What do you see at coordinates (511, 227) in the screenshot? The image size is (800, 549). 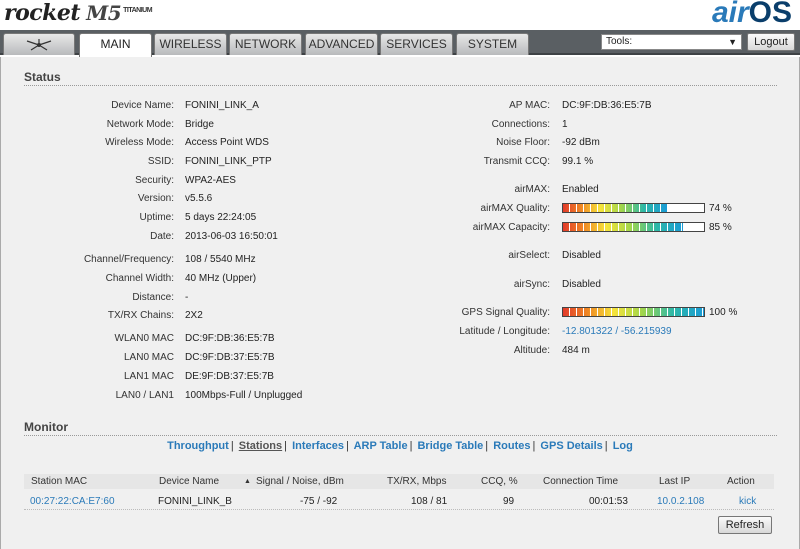 I see `airmax-capacity-label: airMAX Capacity:` at bounding box center [511, 227].